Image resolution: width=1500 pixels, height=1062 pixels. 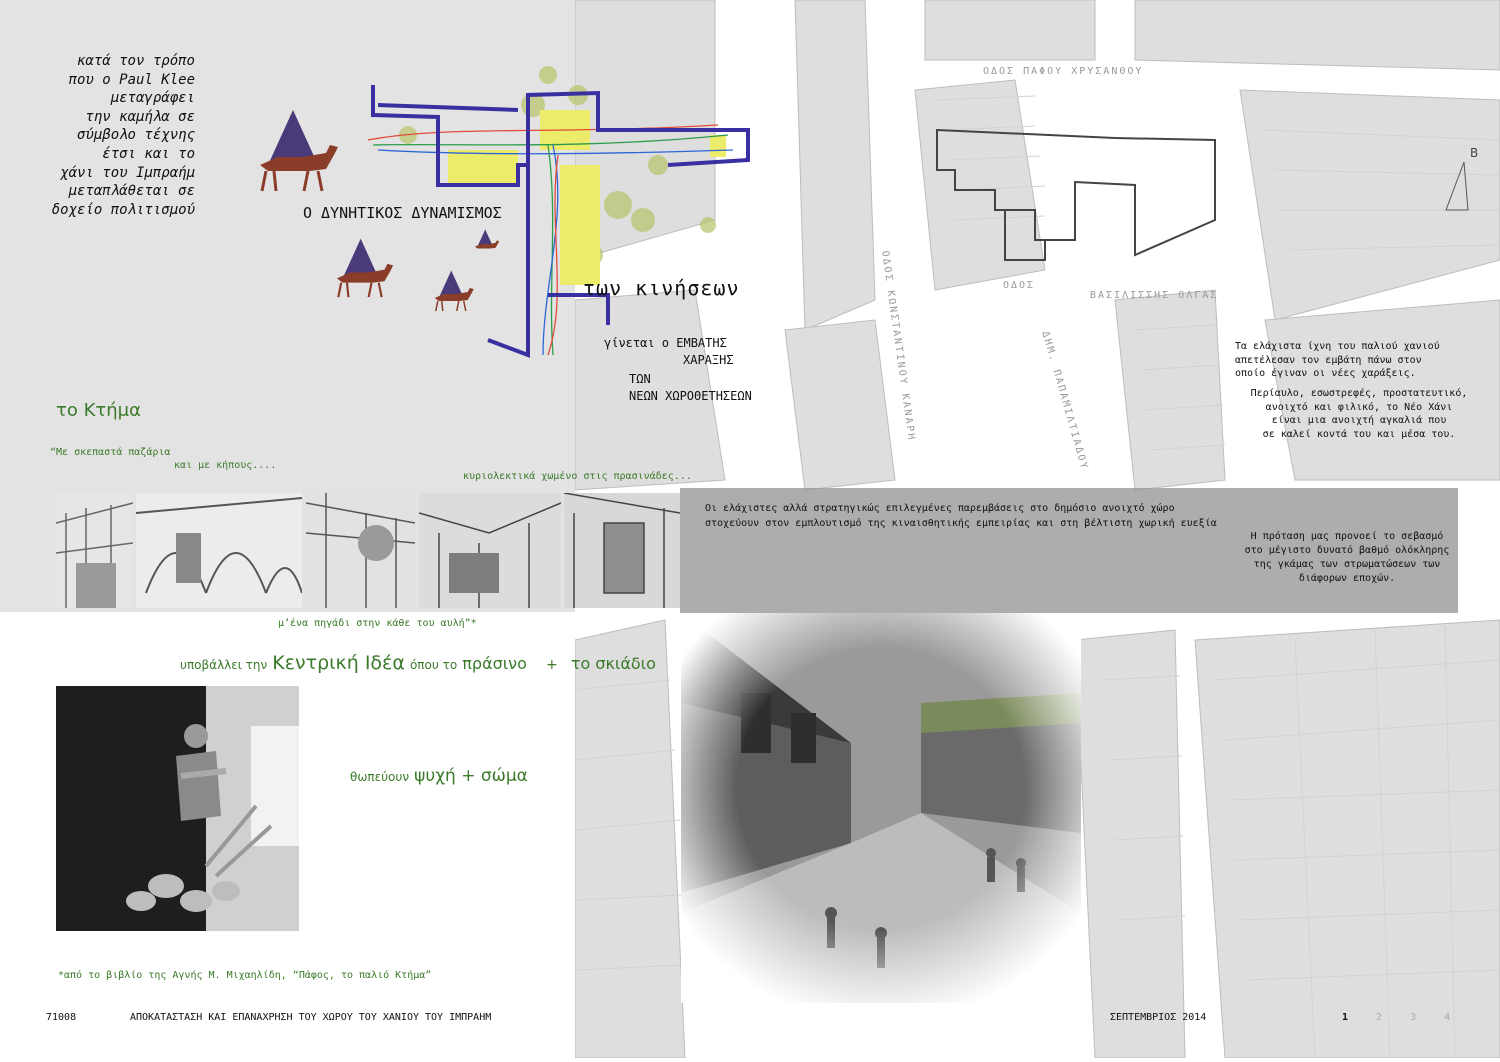 What do you see at coordinates (552, 665) in the screenshot?
I see `idea-part-5: +` at bounding box center [552, 665].